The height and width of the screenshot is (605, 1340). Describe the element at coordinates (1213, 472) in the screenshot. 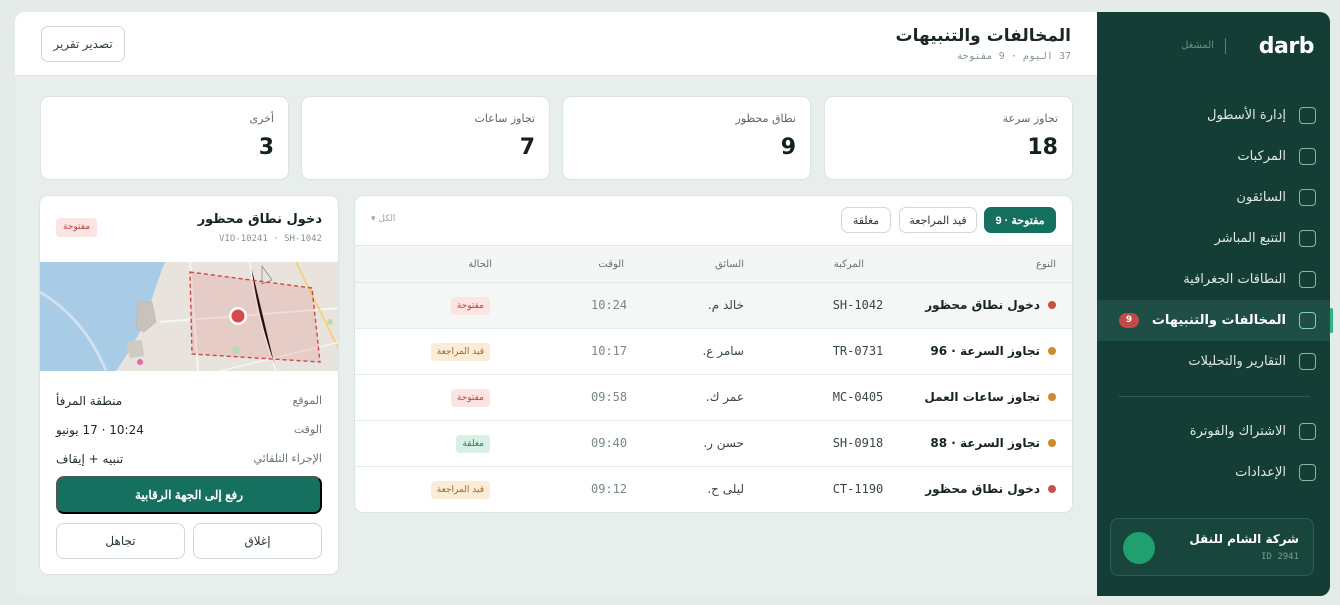

I see `sidebar-item-settings: الإعدادات` at that location.